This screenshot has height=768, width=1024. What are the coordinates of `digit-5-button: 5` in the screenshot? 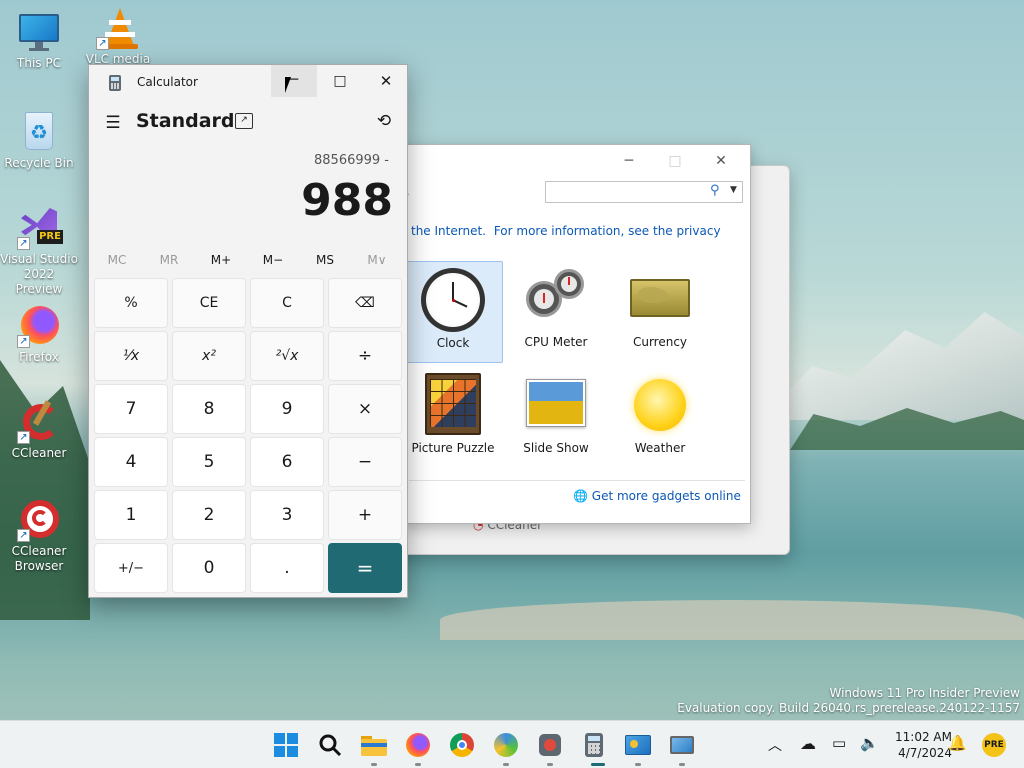 It's located at (209, 462).